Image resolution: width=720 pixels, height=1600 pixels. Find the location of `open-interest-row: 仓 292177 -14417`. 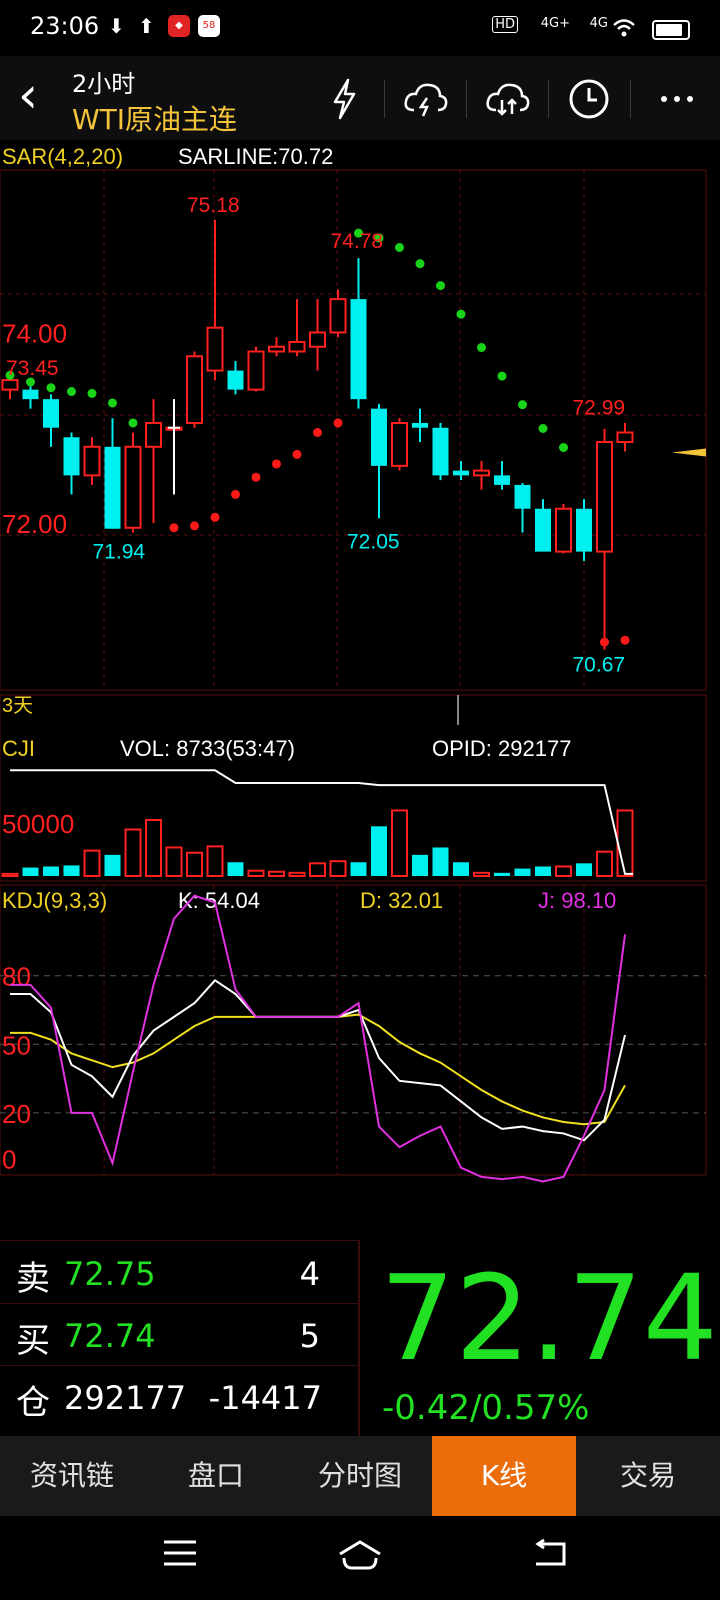

open-interest-row: 仓 292177 -14417 is located at coordinates (180, 1396).